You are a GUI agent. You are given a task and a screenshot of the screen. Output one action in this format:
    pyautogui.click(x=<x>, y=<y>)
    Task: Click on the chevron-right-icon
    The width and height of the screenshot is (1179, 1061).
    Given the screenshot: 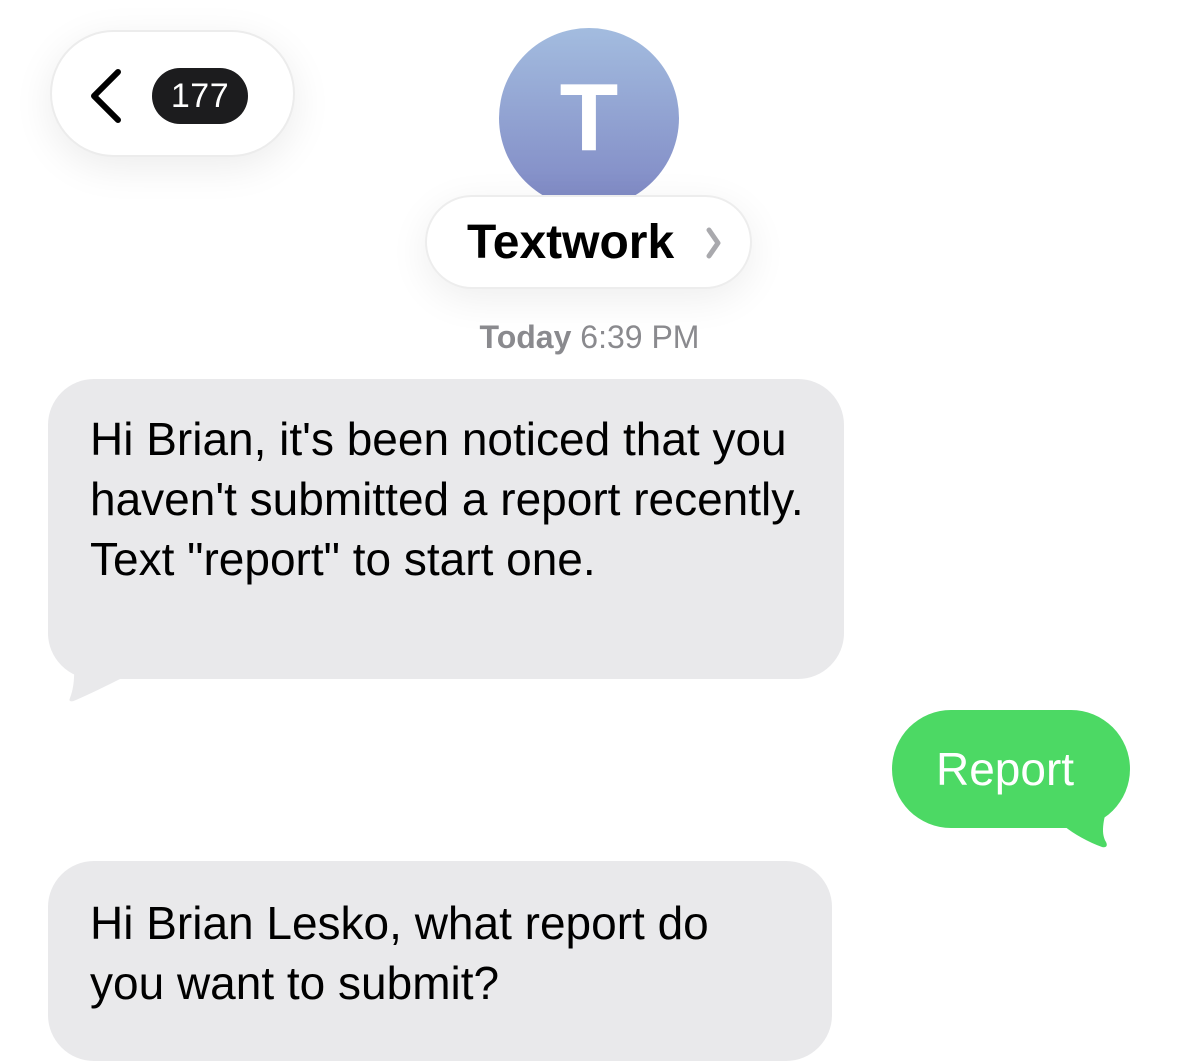 What is the action you would take?
    pyautogui.click(x=713, y=243)
    